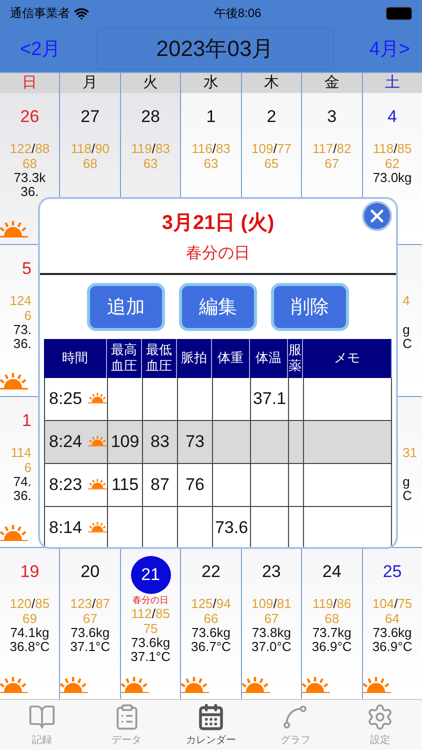 This screenshot has height=750, width=422. I want to click on weekday-label: 月, so click(90, 83).